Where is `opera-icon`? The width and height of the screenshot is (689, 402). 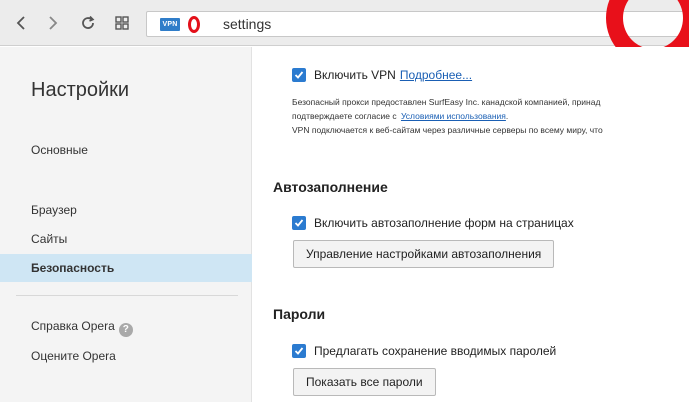
opera-icon is located at coordinates (194, 24).